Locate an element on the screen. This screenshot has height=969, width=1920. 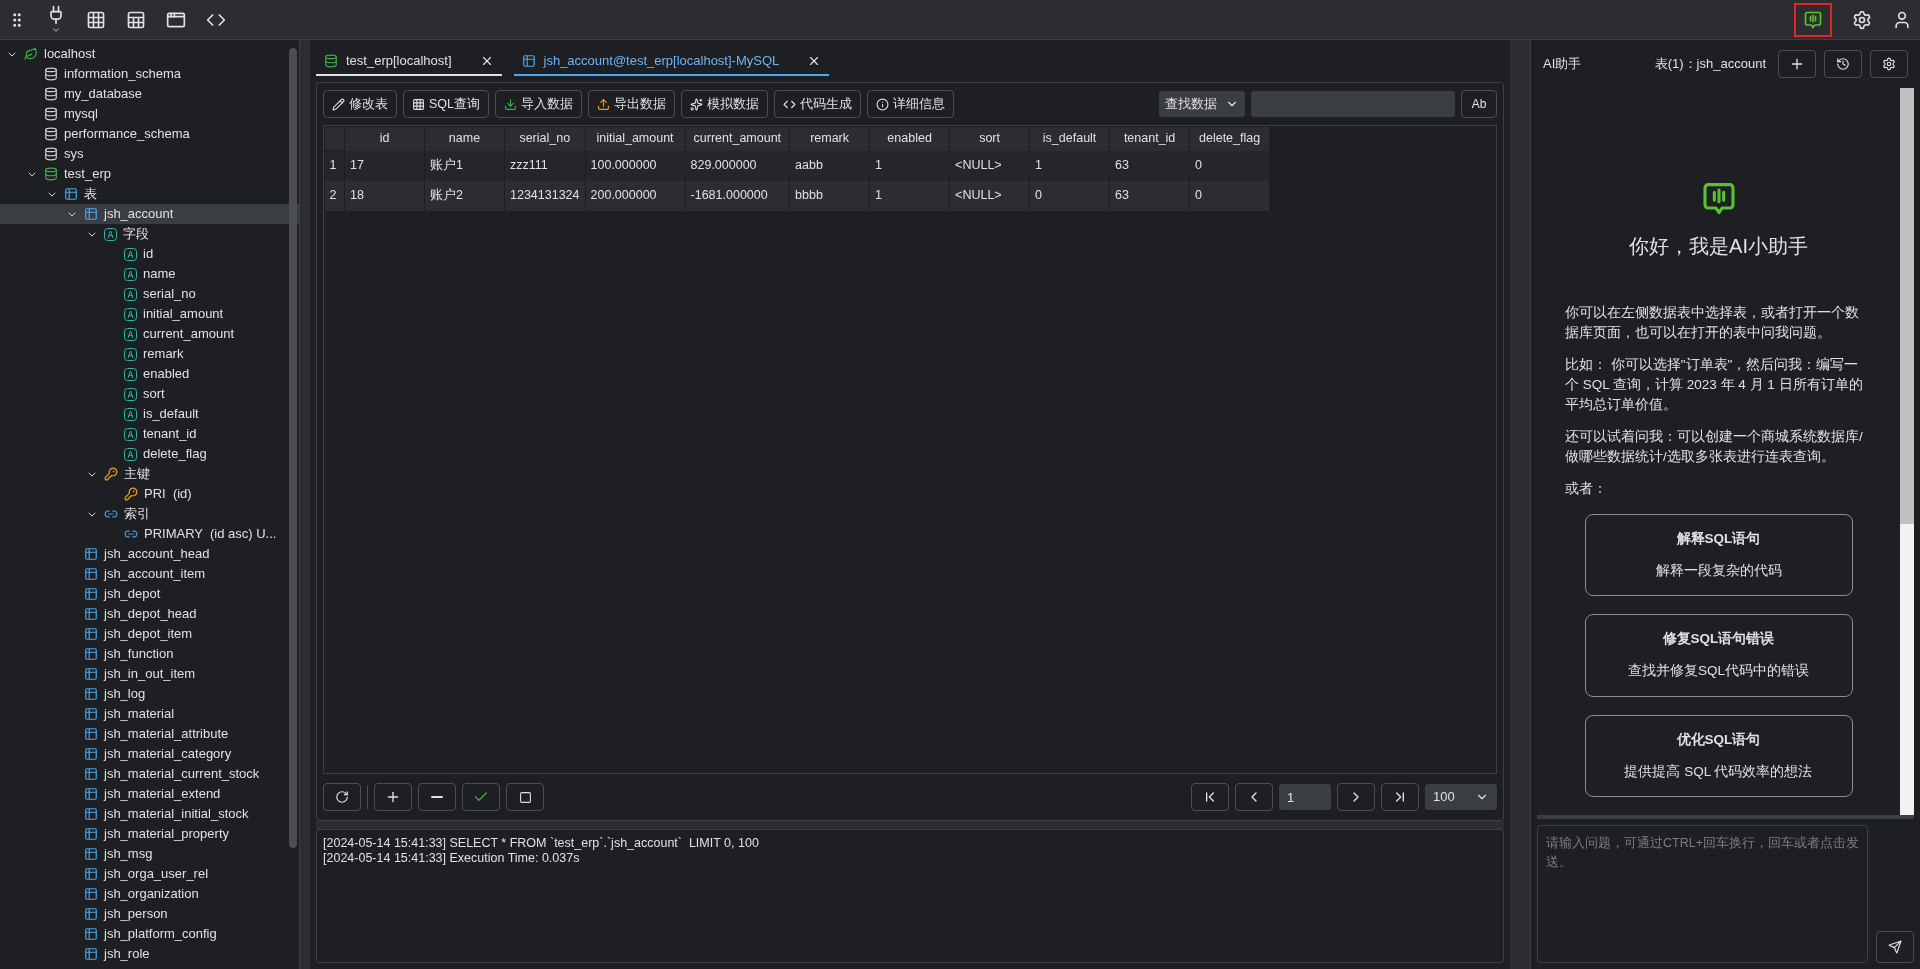
new-chat-button is located at coordinates (1797, 64).